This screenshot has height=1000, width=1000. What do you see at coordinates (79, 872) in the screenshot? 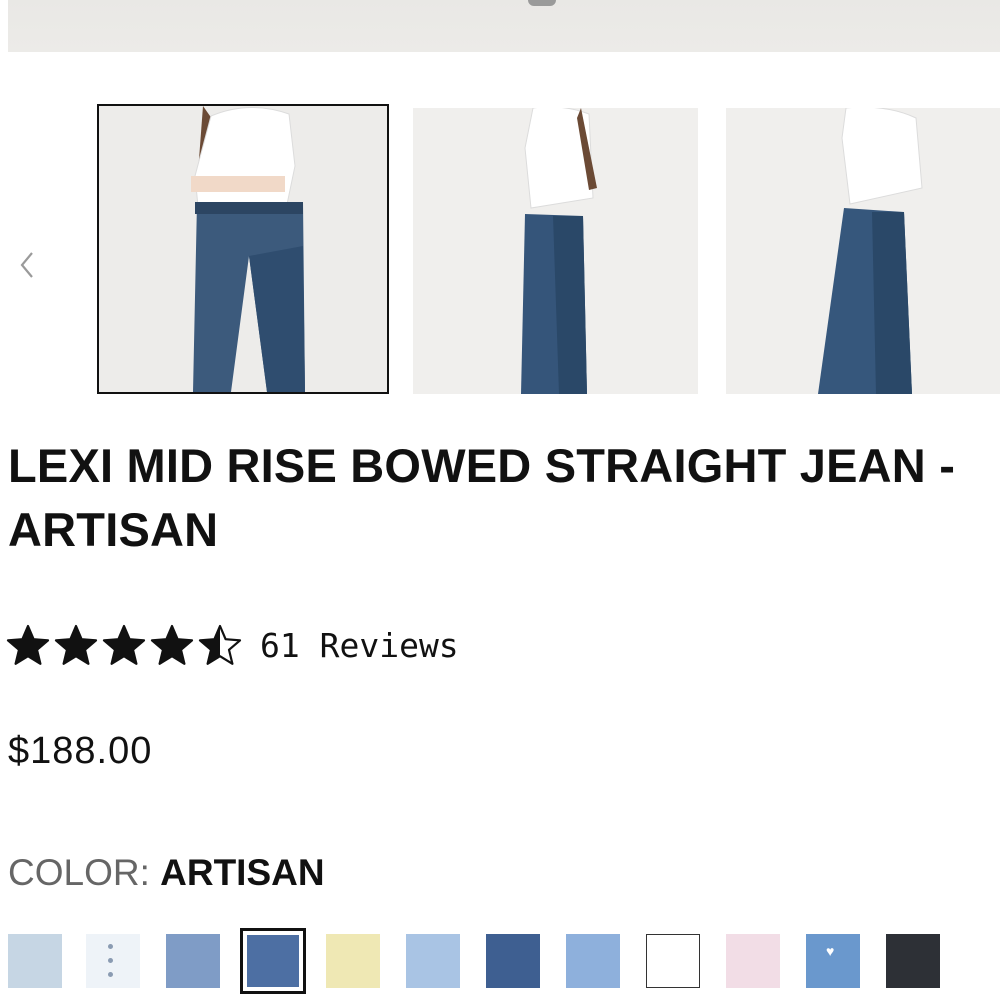
I see `color-label: COLOR:` at bounding box center [79, 872].